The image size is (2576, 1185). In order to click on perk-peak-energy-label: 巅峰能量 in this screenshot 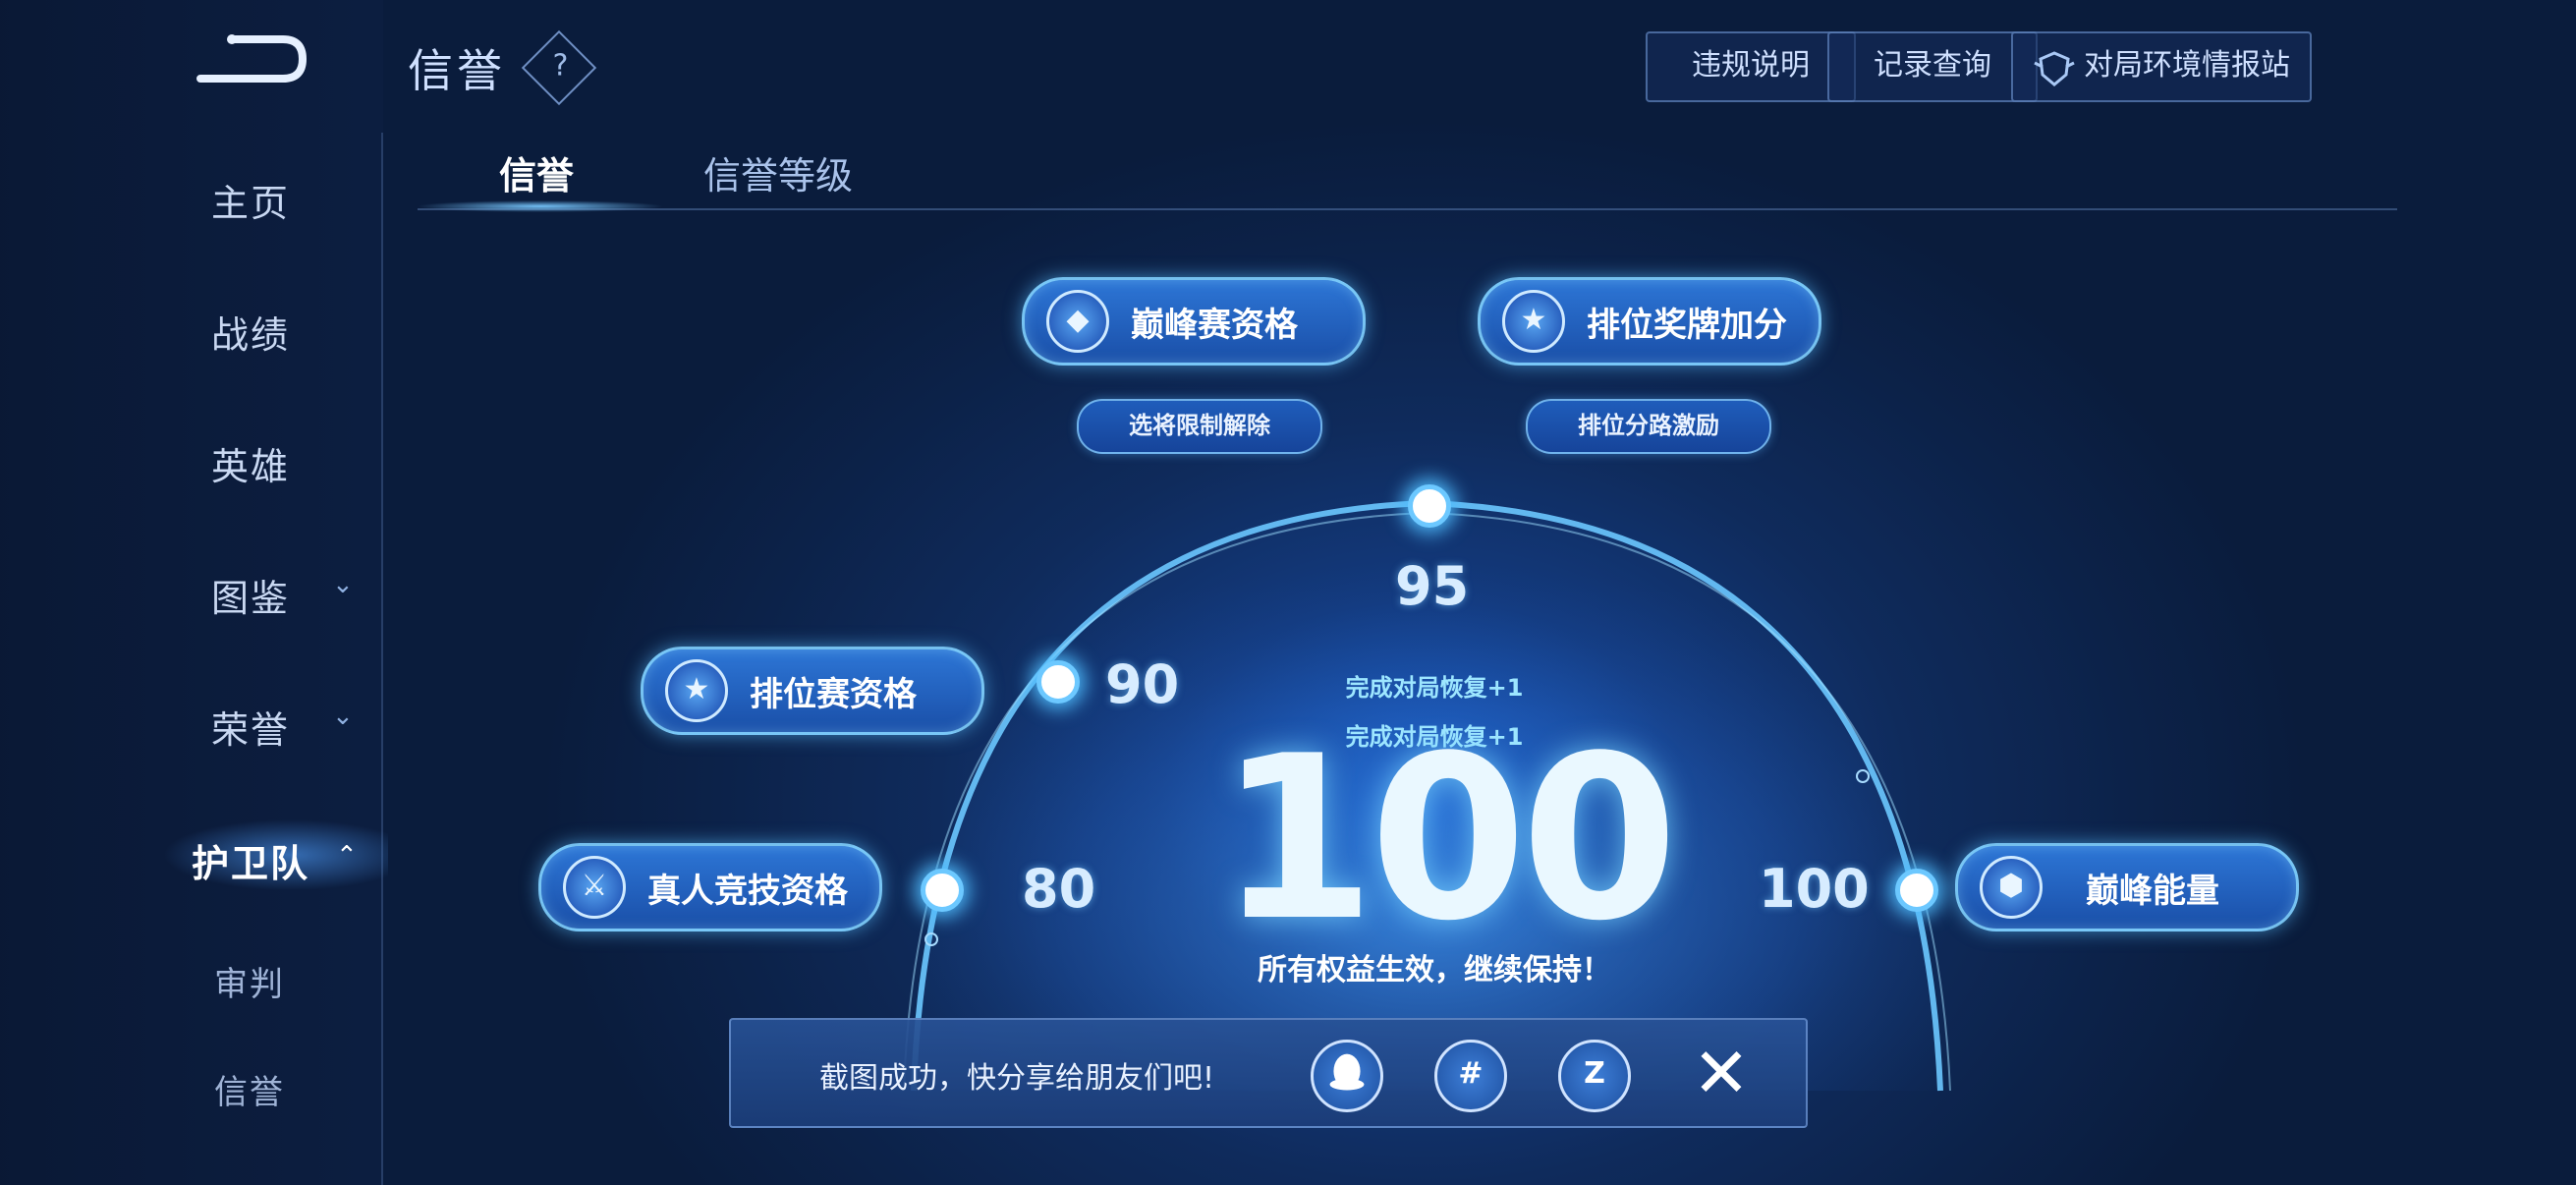, I will do `click(2152, 891)`.